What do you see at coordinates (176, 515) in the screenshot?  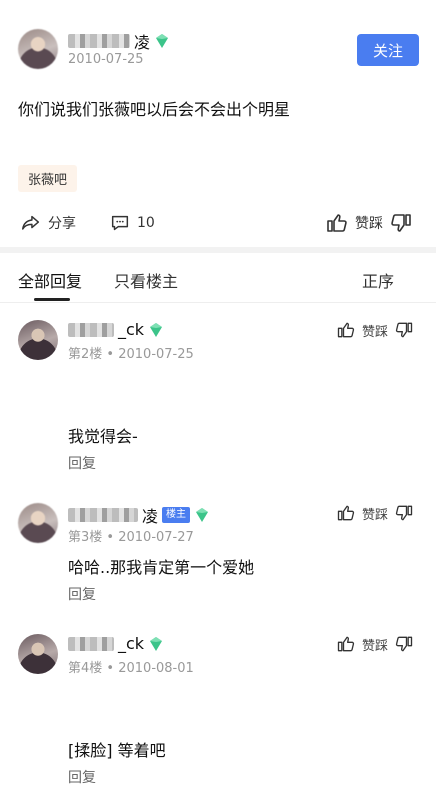 I see `op-badge: 楼主` at bounding box center [176, 515].